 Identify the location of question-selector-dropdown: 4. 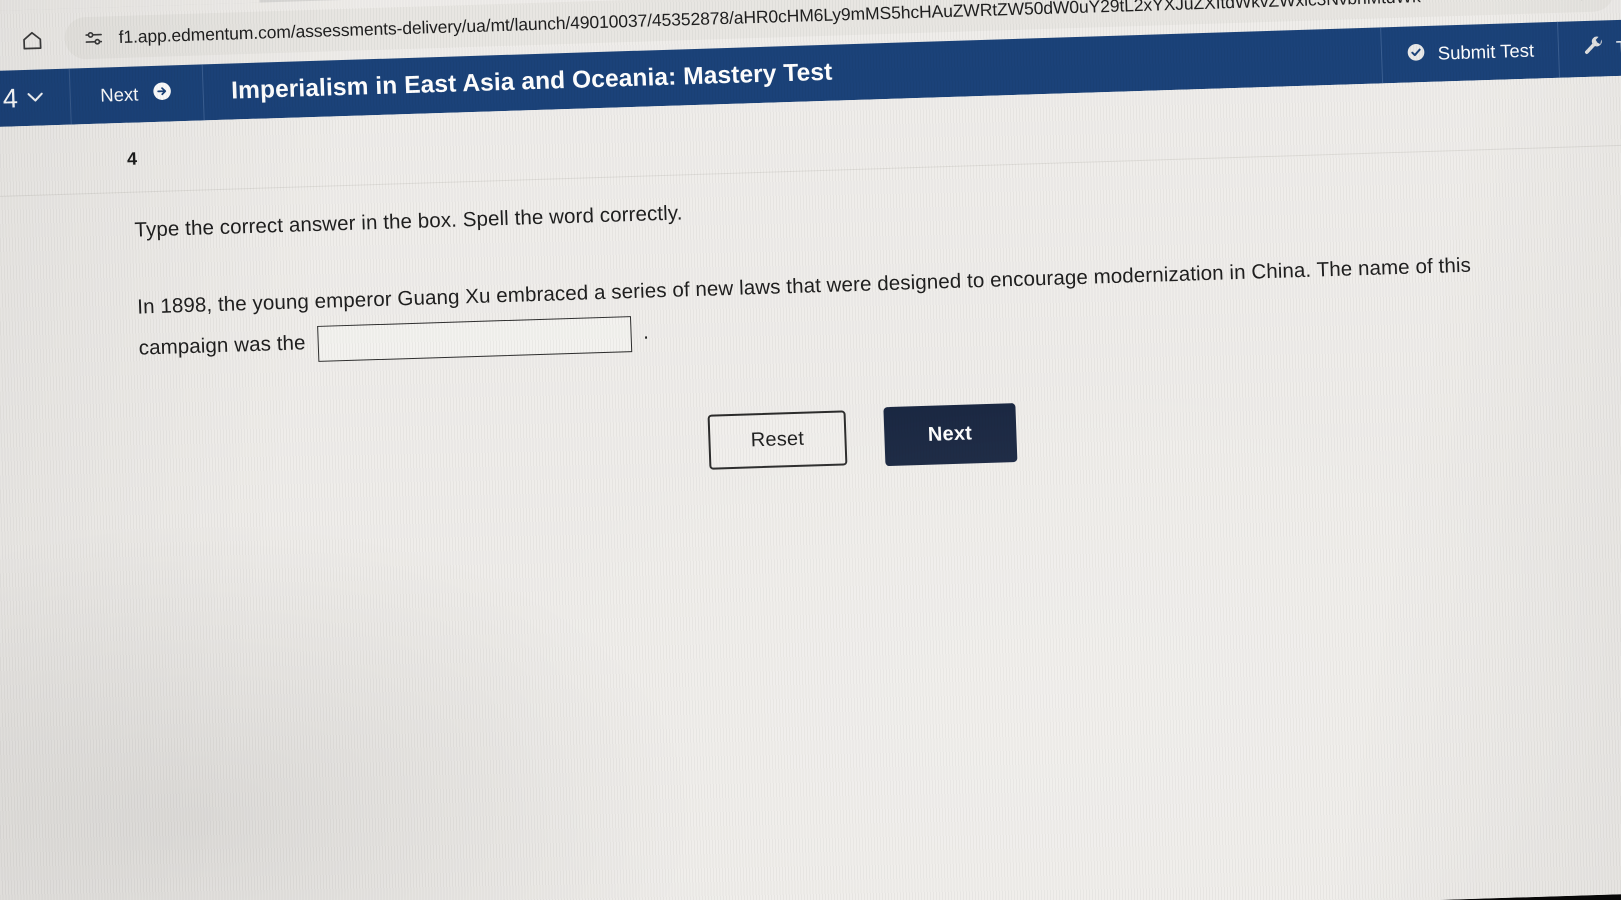
(36, 98).